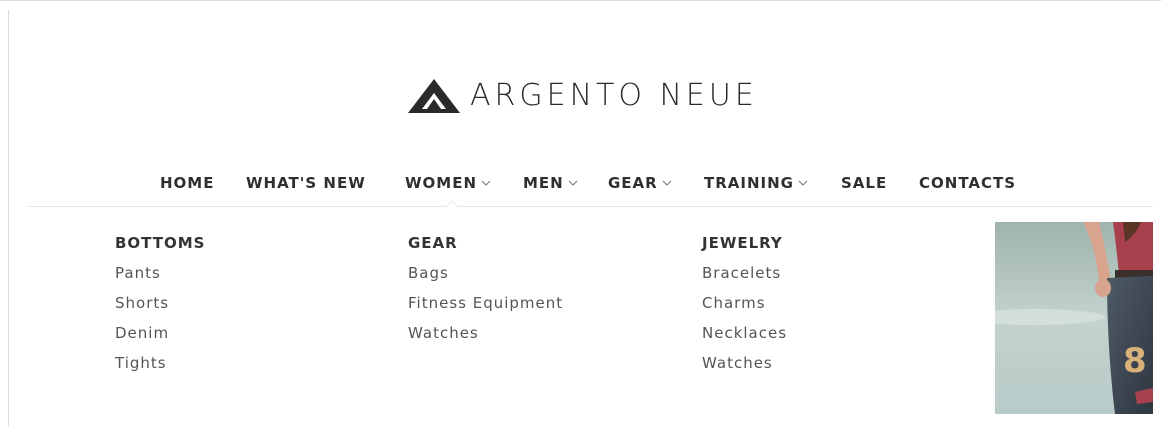  What do you see at coordinates (160, 363) in the screenshot?
I see `menu-link: Tights` at bounding box center [160, 363].